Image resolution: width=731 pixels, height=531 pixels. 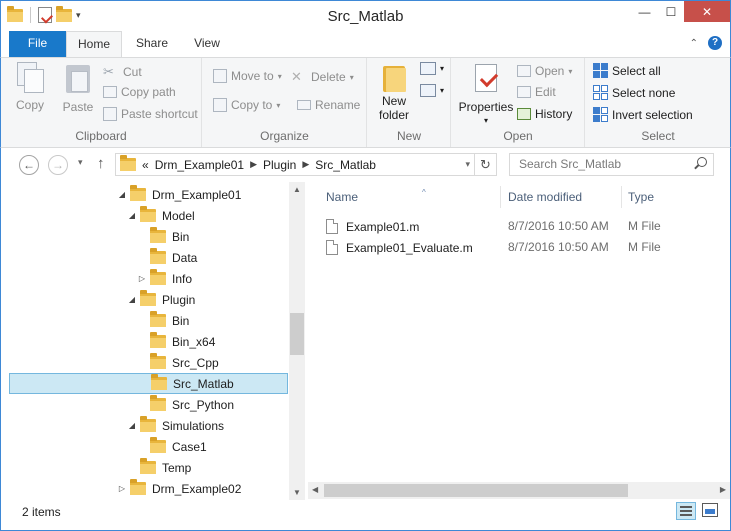 What do you see at coordinates (178, 362) in the screenshot?
I see `tree-item: Src_Cpp` at bounding box center [178, 362].